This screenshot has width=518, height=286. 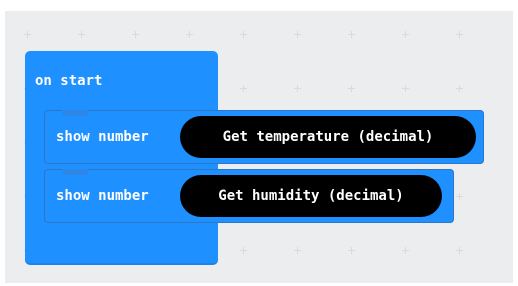 I want to click on get-temperature-reporter: Get temperature (decimal), so click(x=328, y=137).